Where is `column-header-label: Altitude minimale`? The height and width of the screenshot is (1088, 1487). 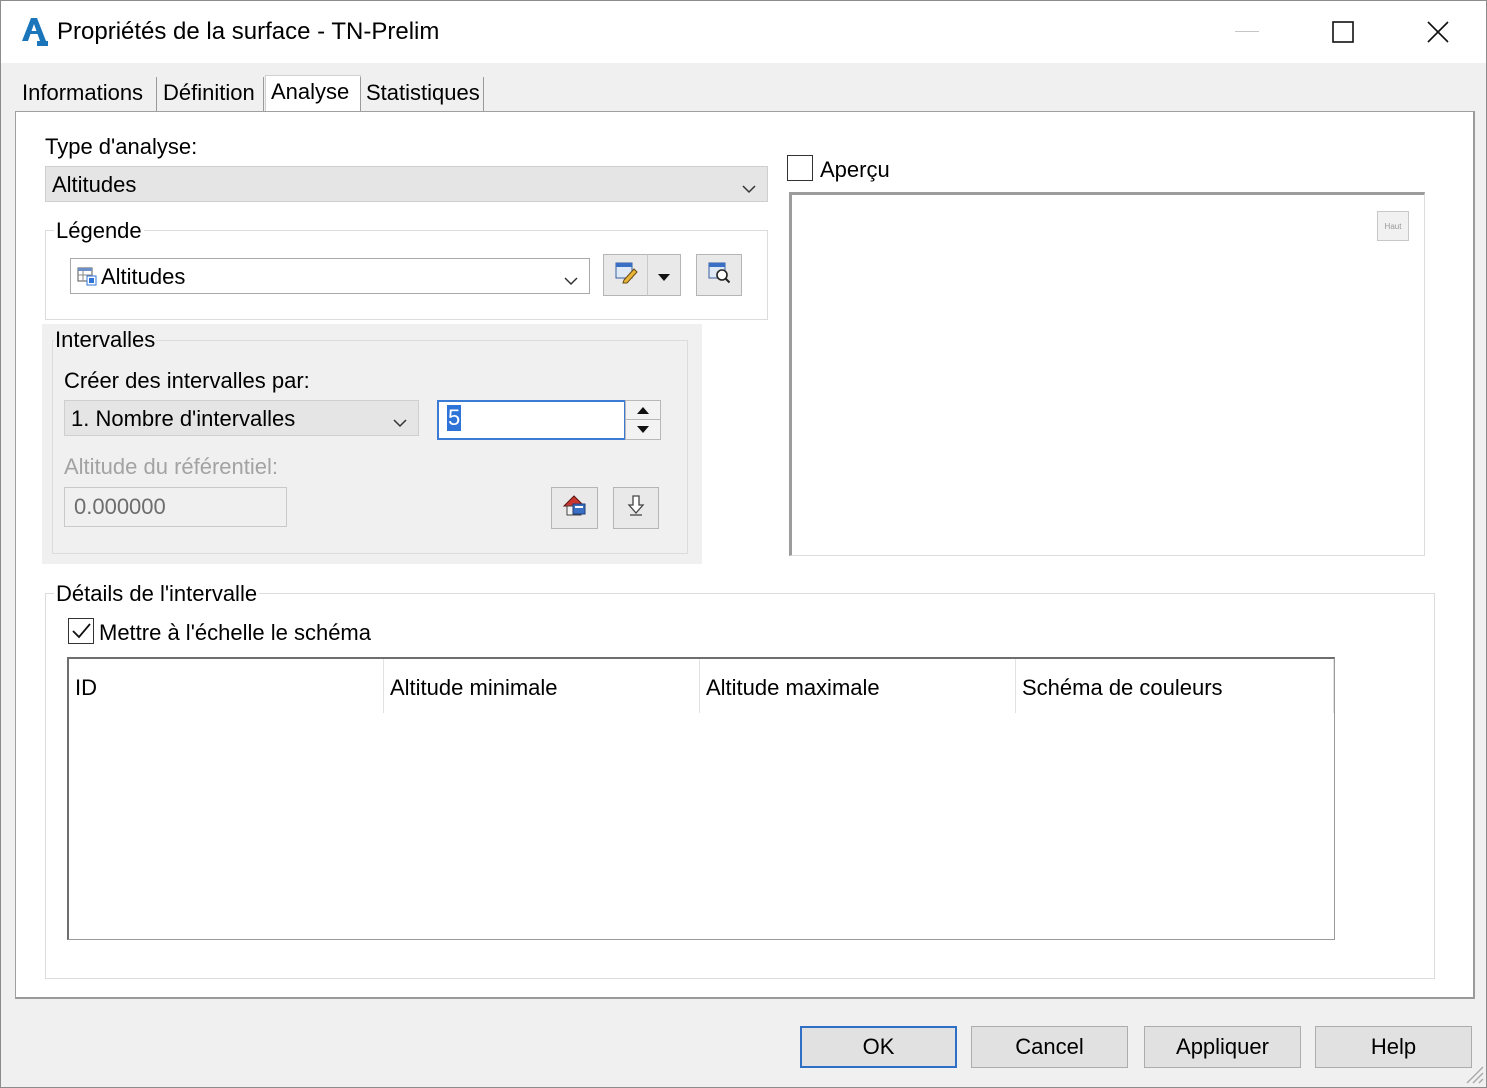 column-header-label: Altitude minimale is located at coordinates (474, 687).